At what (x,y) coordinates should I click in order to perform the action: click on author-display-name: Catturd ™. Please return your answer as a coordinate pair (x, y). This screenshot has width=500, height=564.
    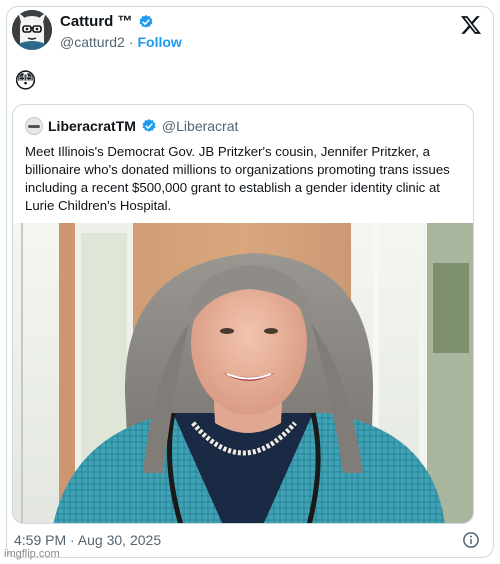
    Looking at the image, I should click on (96, 21).